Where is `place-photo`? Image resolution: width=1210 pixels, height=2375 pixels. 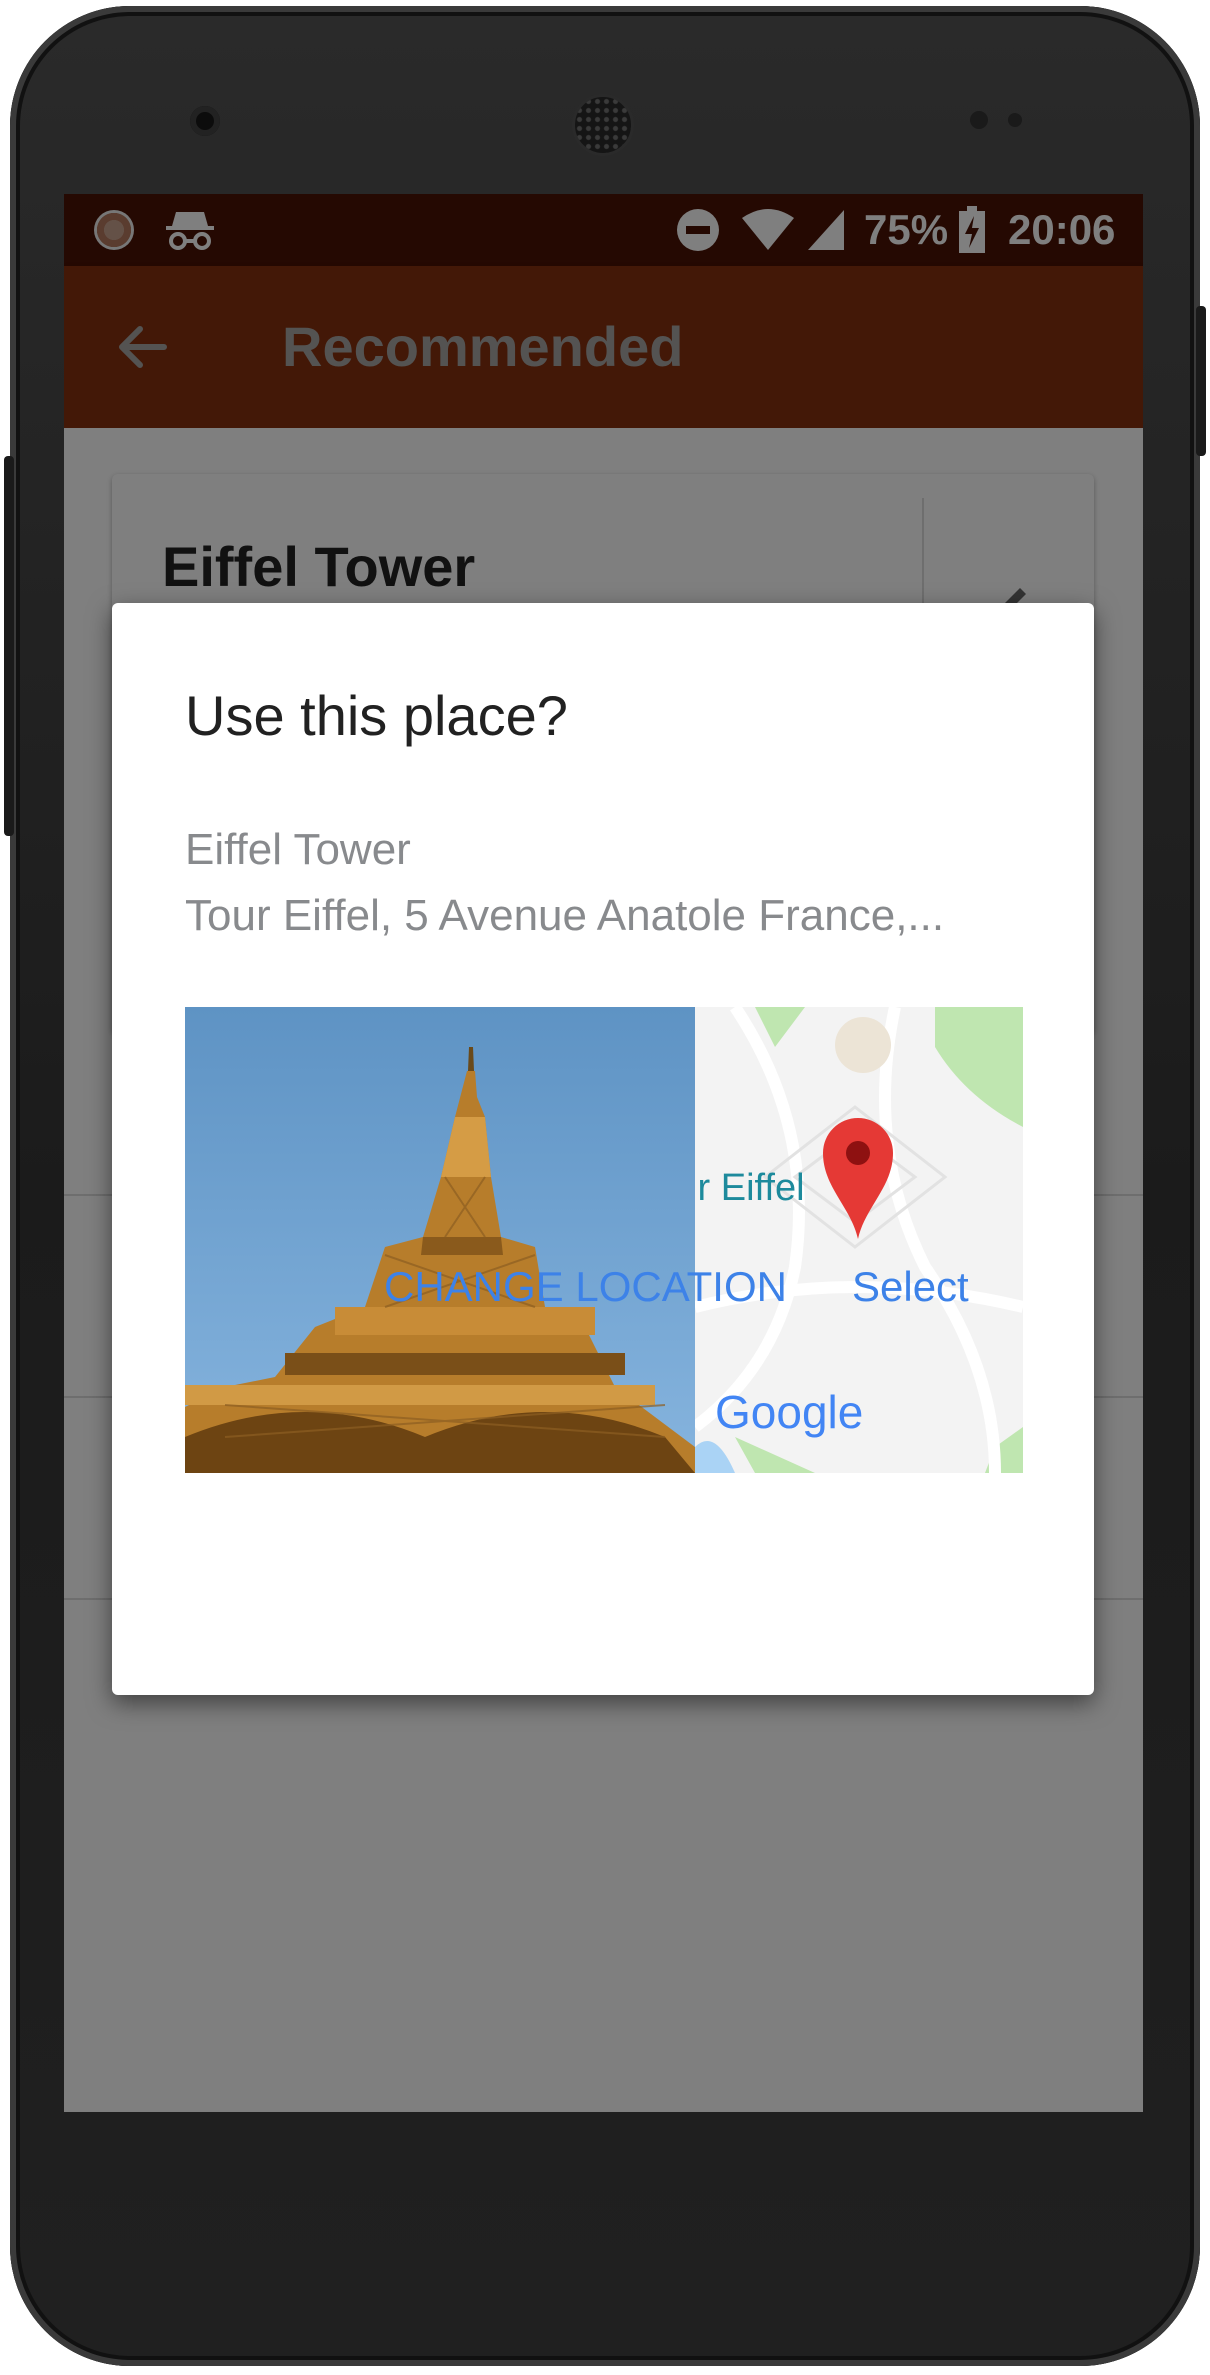 place-photo is located at coordinates (440, 1240).